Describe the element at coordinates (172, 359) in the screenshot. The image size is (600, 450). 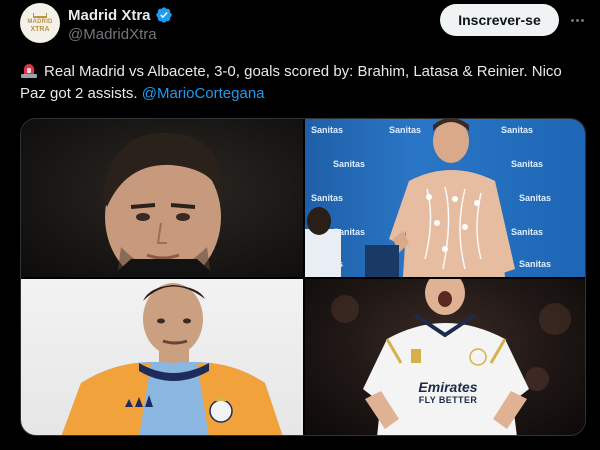
I see `photo-3-illustration` at that location.